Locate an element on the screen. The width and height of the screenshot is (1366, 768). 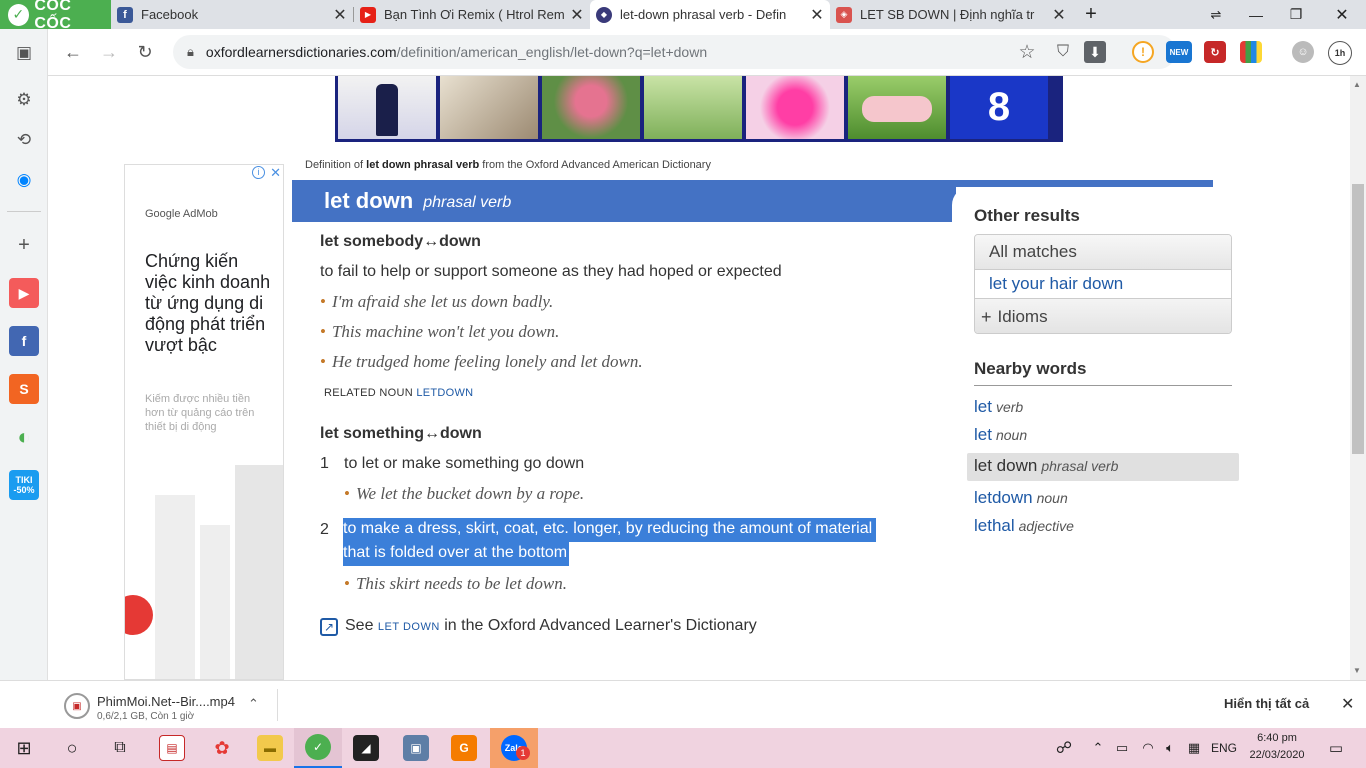
ad-image-roses is located at coordinates (591, 107).